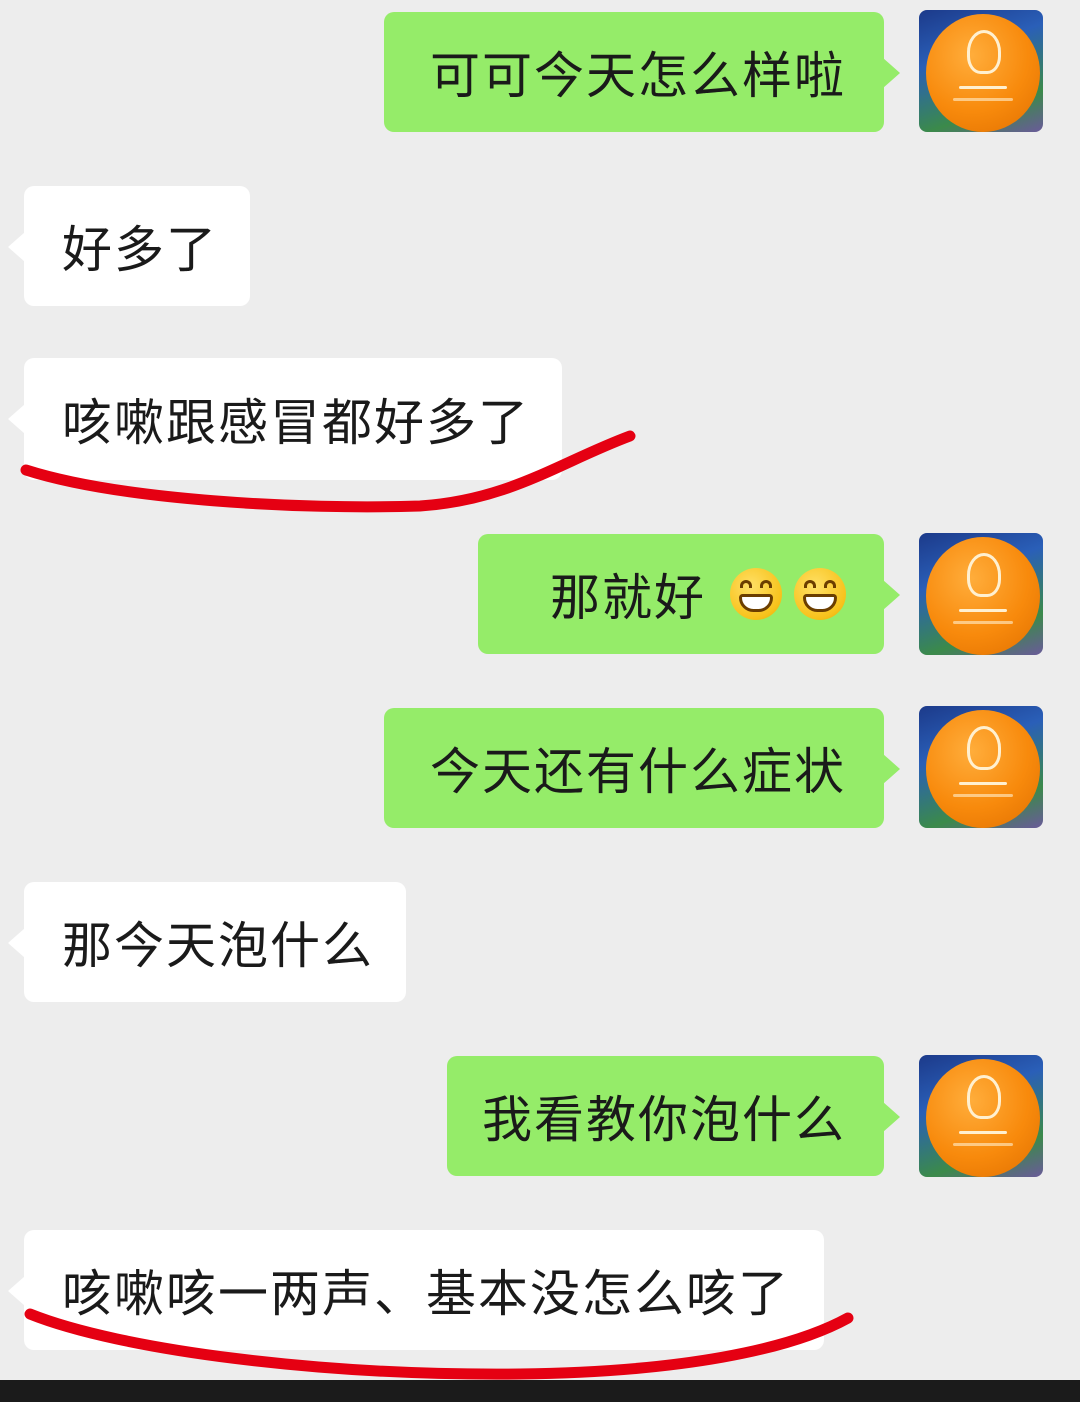 Image resolution: width=1080 pixels, height=1402 pixels. Describe the element at coordinates (628, 598) in the screenshot. I see `message-text: 那就好` at that location.